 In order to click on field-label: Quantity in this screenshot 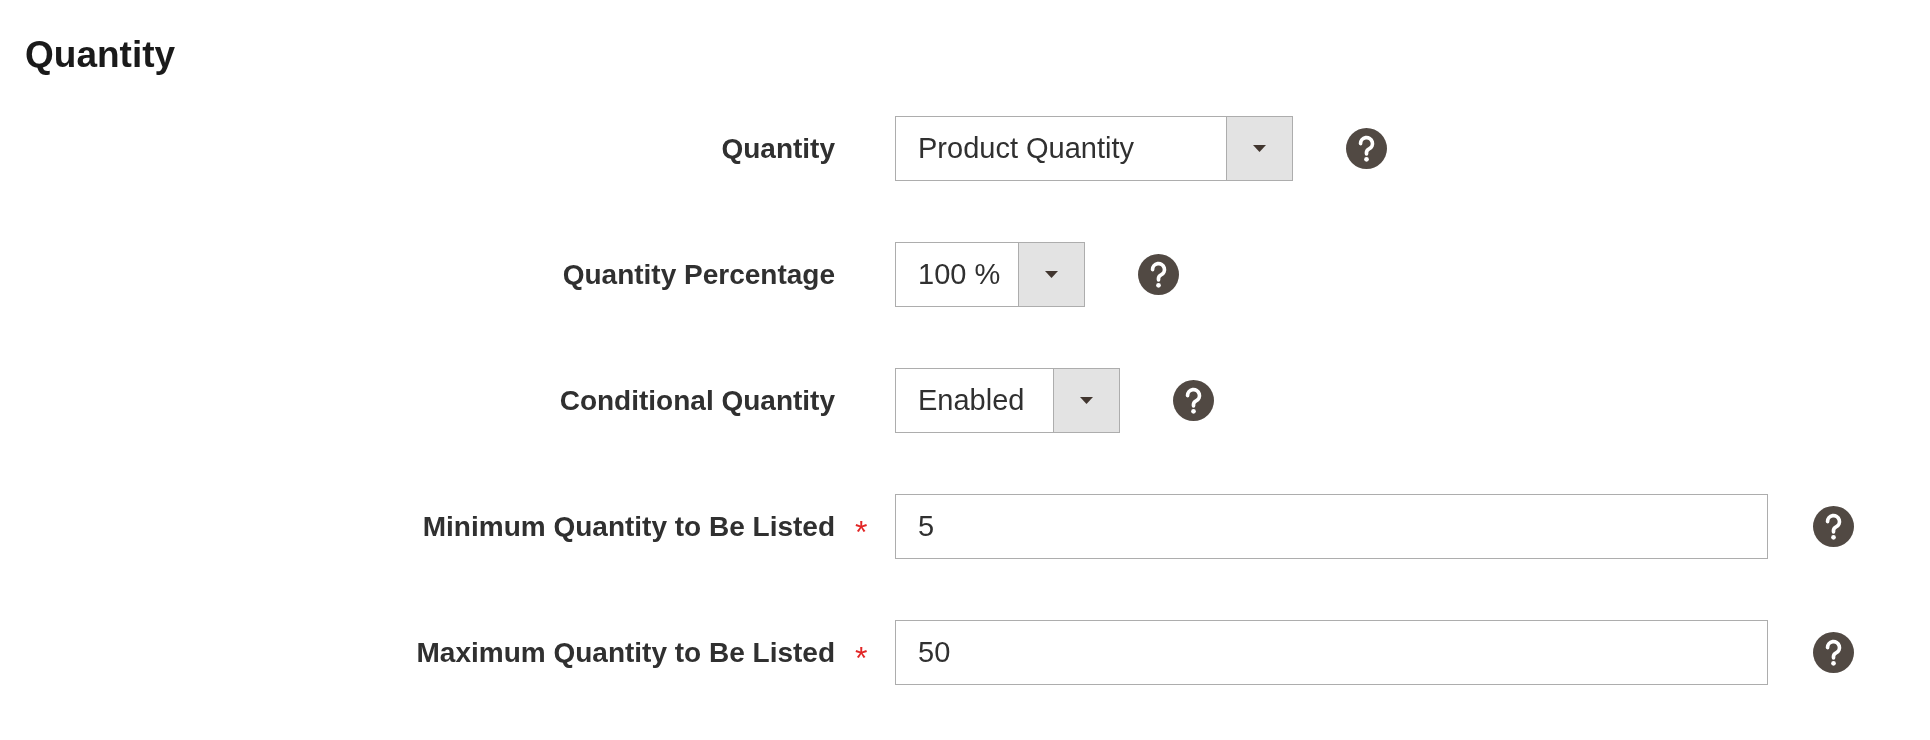, I will do `click(778, 148)`.